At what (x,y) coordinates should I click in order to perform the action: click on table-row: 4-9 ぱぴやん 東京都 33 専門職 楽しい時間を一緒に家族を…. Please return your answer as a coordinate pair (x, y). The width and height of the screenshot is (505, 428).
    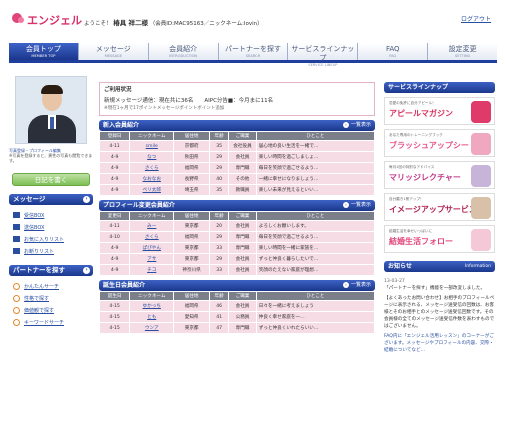
    Looking at the image, I should click on (237, 248).